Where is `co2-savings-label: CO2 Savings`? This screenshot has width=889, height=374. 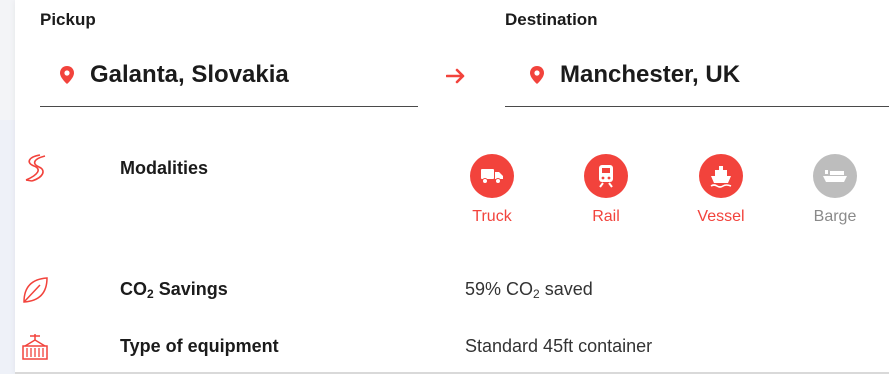 co2-savings-label: CO2 Savings is located at coordinates (174, 290).